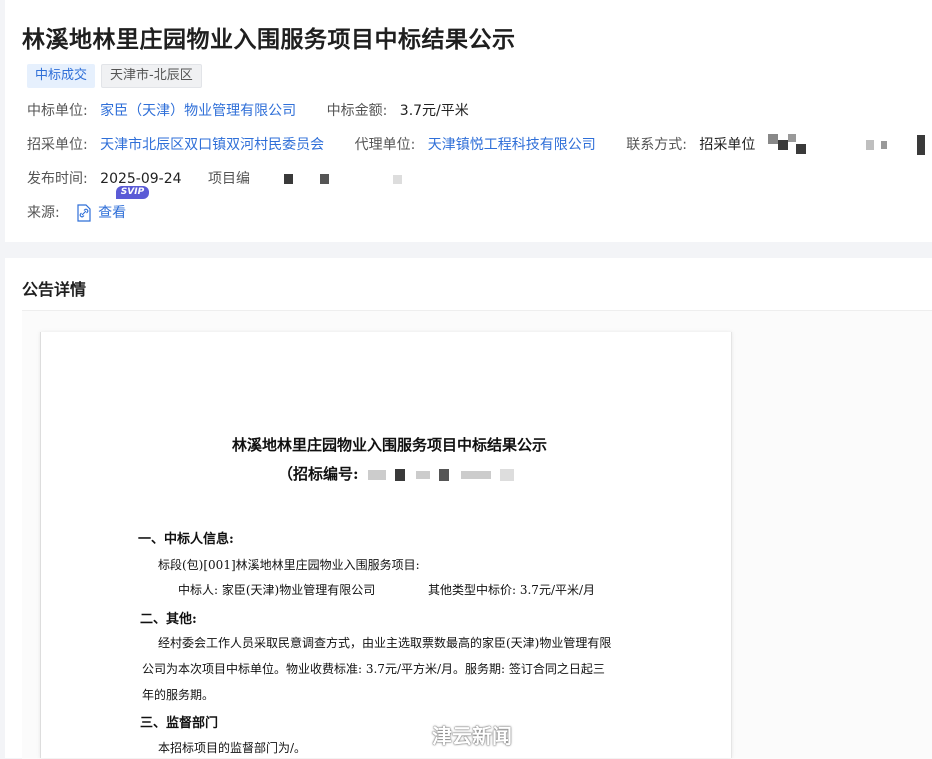  Describe the element at coordinates (178, 695) in the screenshot. I see `doc-other-line-3: 年的服务期。` at that location.